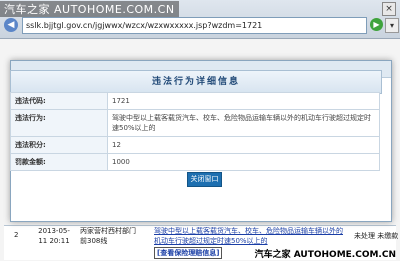  Describe the element at coordinates (188, 253) in the screenshot. I see `insurance-claims-link: [查看保险理赔信息]` at that location.